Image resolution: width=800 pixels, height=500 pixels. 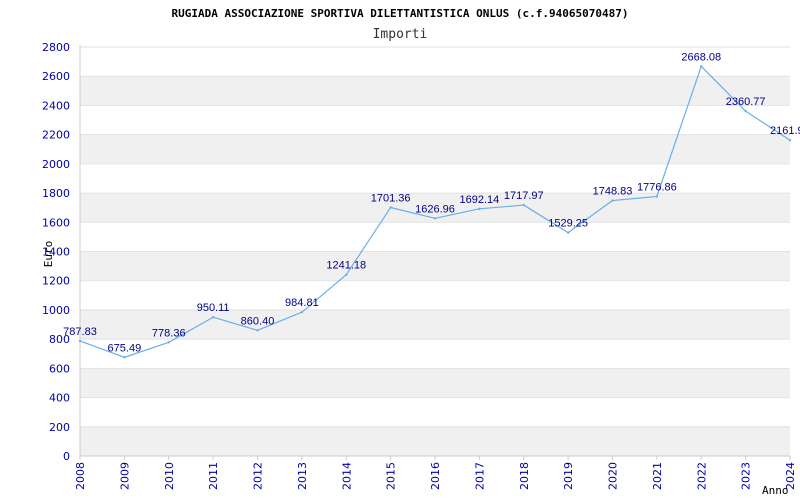 I want to click on x-tick-label: 2022, so click(x=701, y=476).